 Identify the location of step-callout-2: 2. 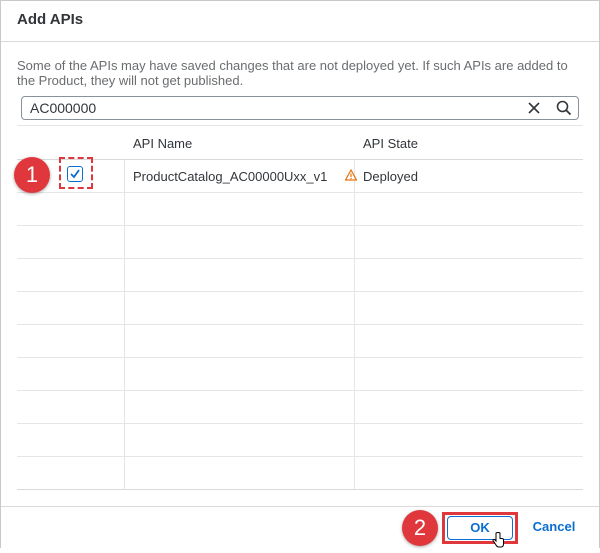
(420, 528).